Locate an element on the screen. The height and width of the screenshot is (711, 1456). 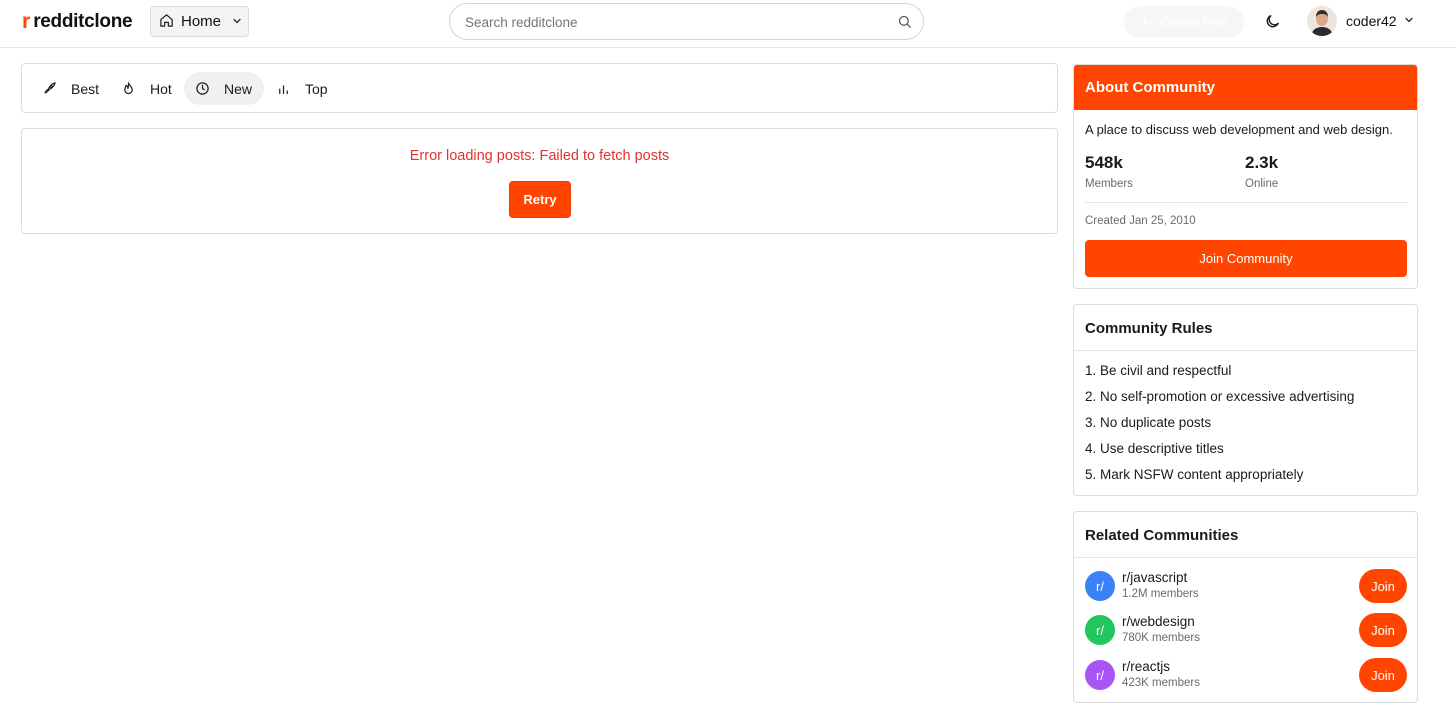
community-members: 423K members is located at coordinates (1161, 683).